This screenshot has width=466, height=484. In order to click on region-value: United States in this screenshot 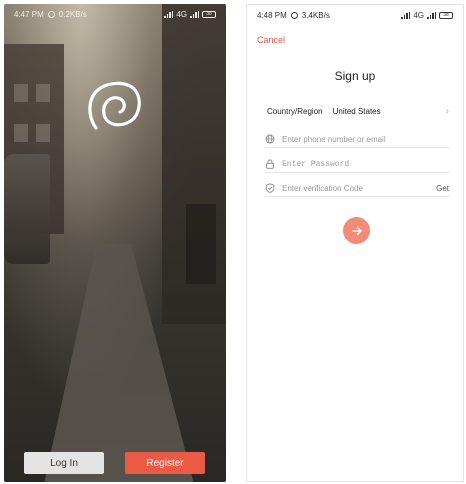, I will do `click(356, 111)`.